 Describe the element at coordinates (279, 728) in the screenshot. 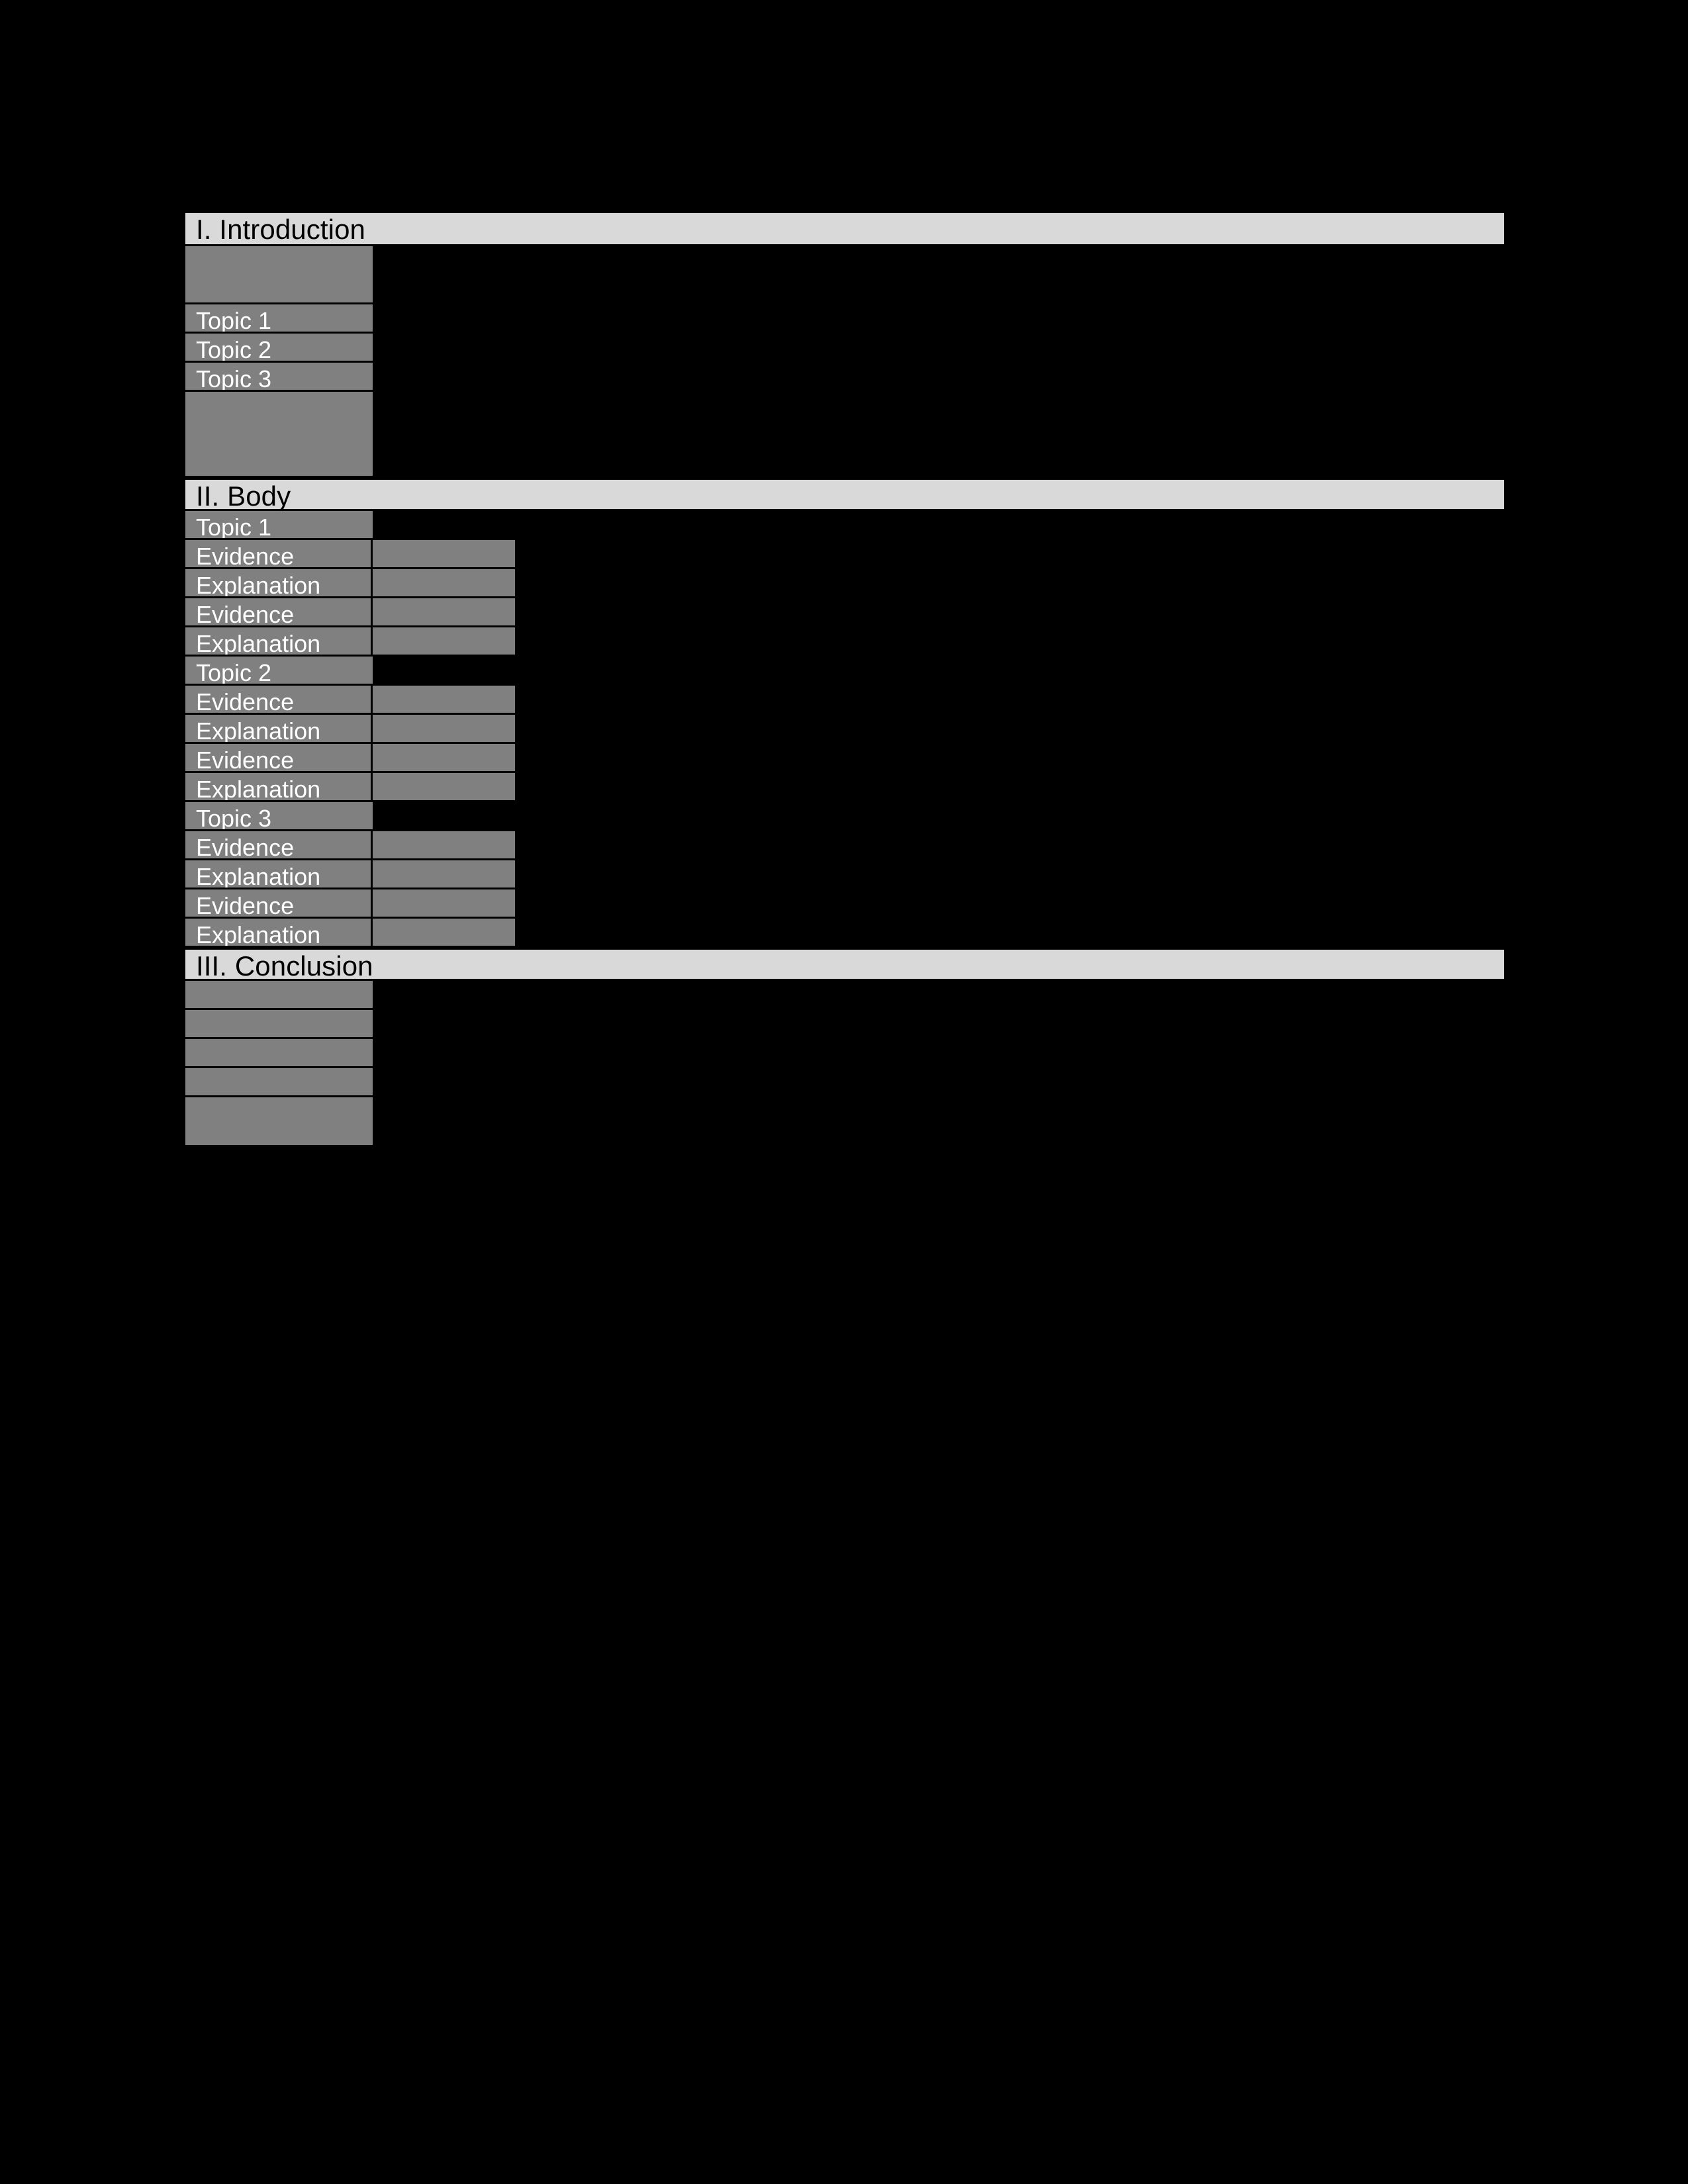

I see `body-explanation-2a-label: Explanation` at that location.